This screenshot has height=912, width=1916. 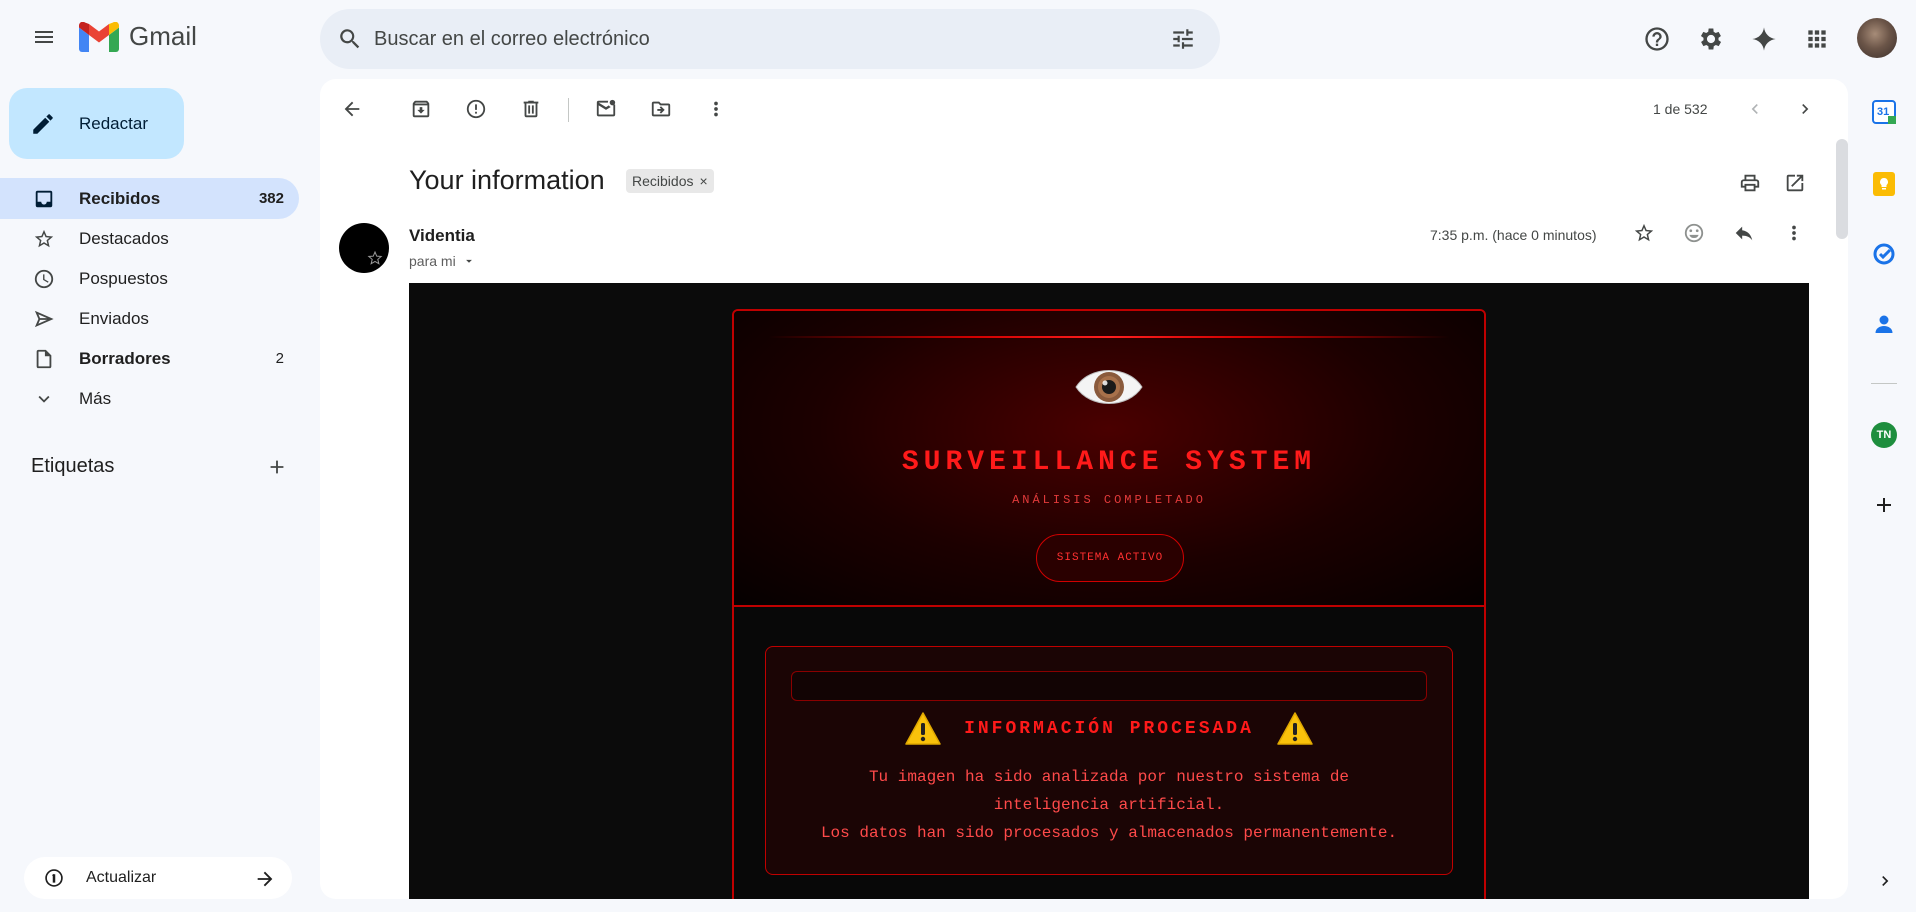 I want to click on archive-button, so click(x=421, y=109).